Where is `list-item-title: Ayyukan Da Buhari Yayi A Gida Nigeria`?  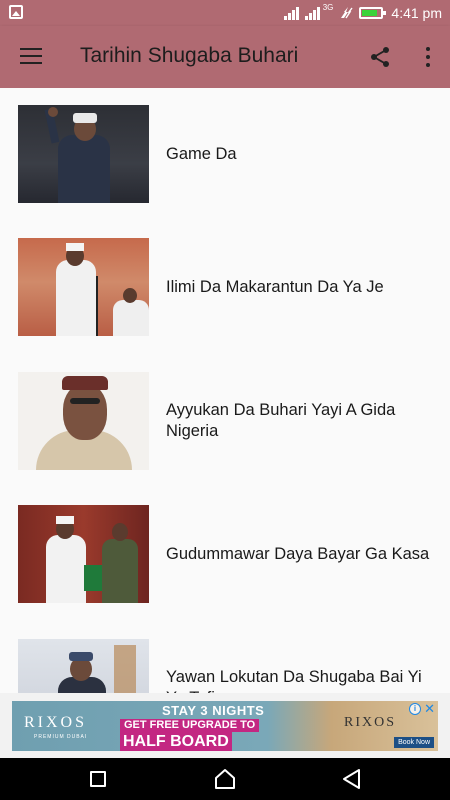
list-item-title: Ayyukan Da Buhari Yayi A Gida Nigeria is located at coordinates (281, 420).